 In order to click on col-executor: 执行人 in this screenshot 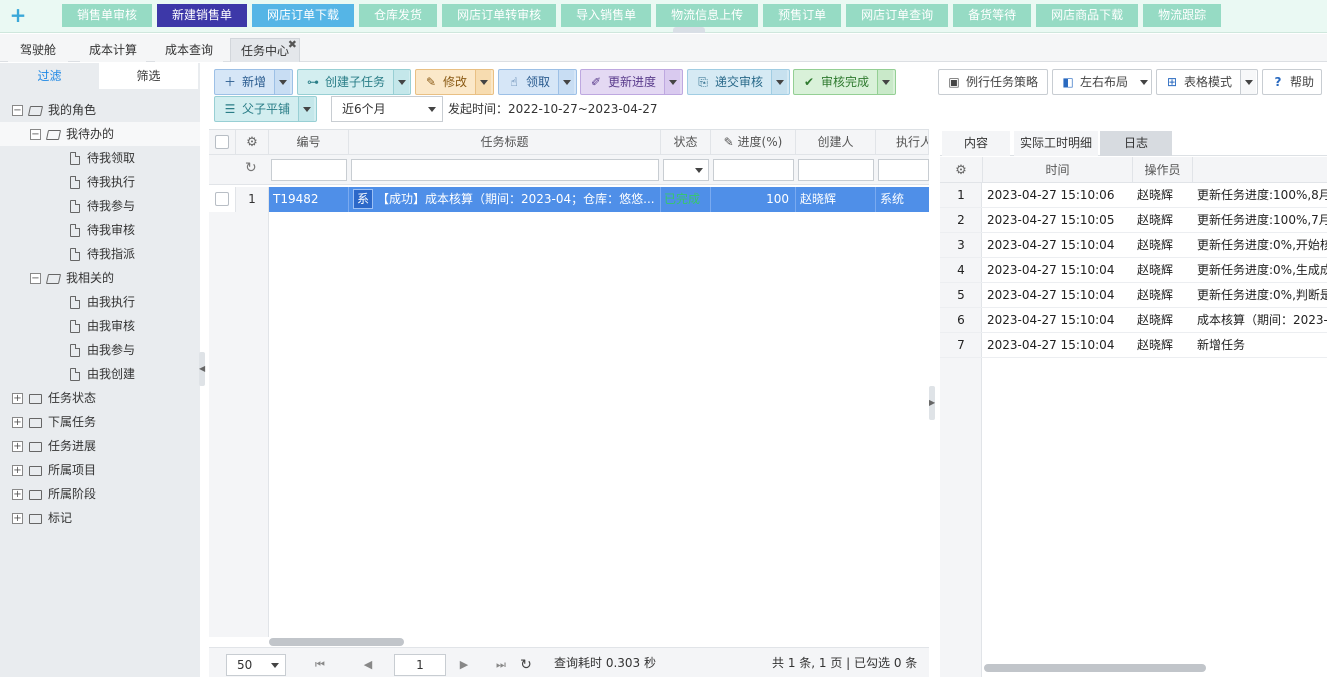, I will do `click(902, 142)`.